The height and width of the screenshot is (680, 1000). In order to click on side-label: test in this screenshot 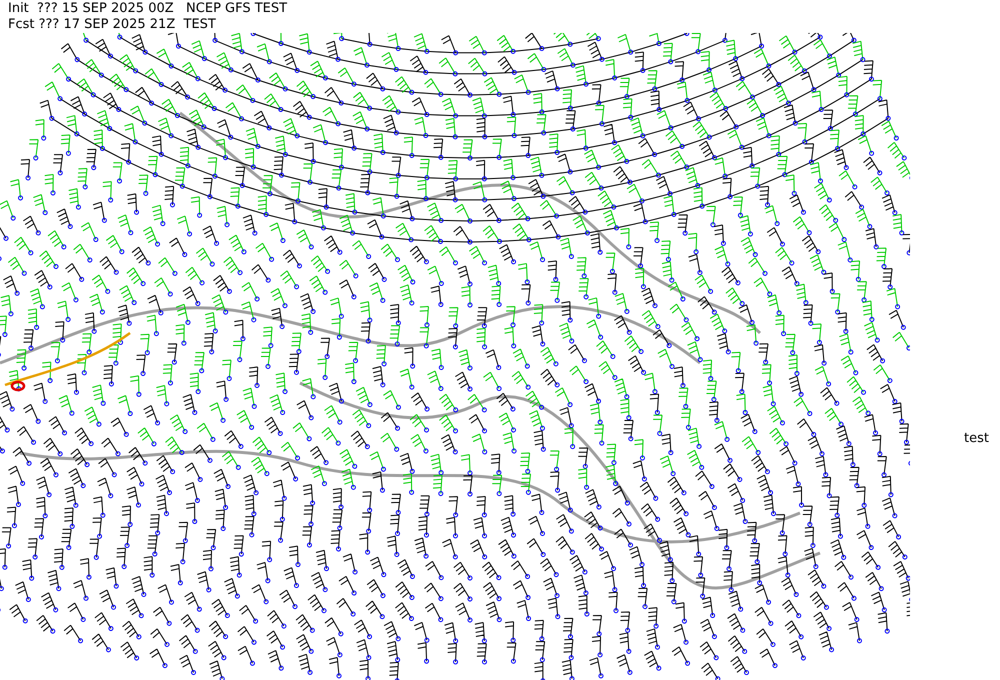, I will do `click(976, 438)`.